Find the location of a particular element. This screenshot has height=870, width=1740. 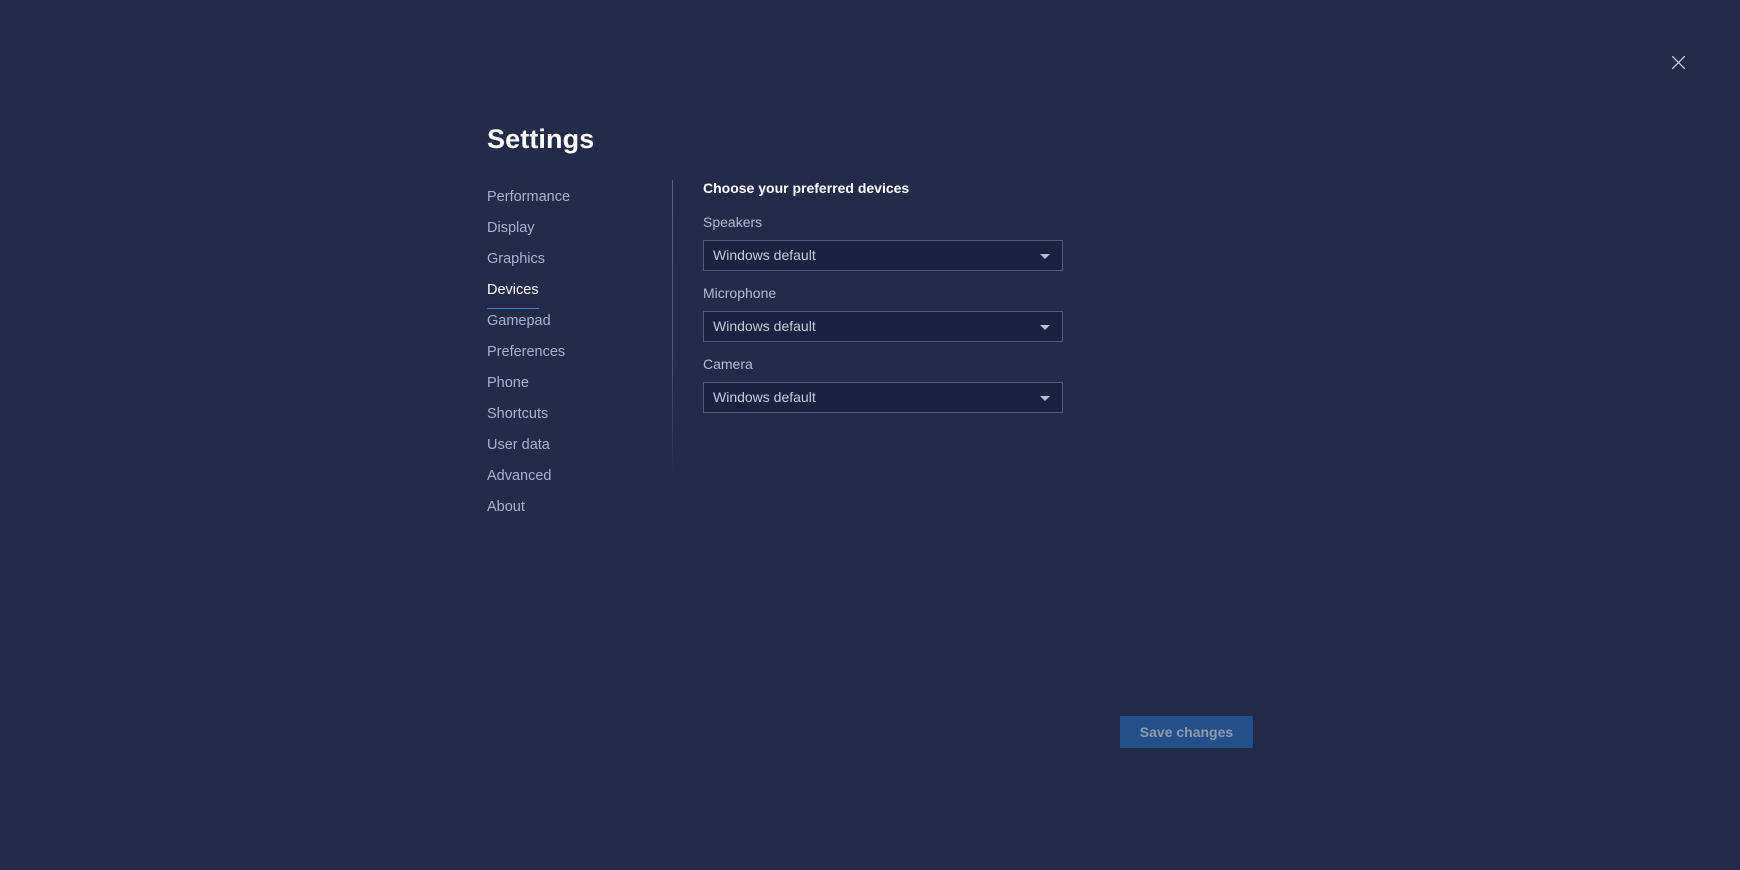

field-group-speakers: Speakers Windows default is located at coordinates (893, 241).